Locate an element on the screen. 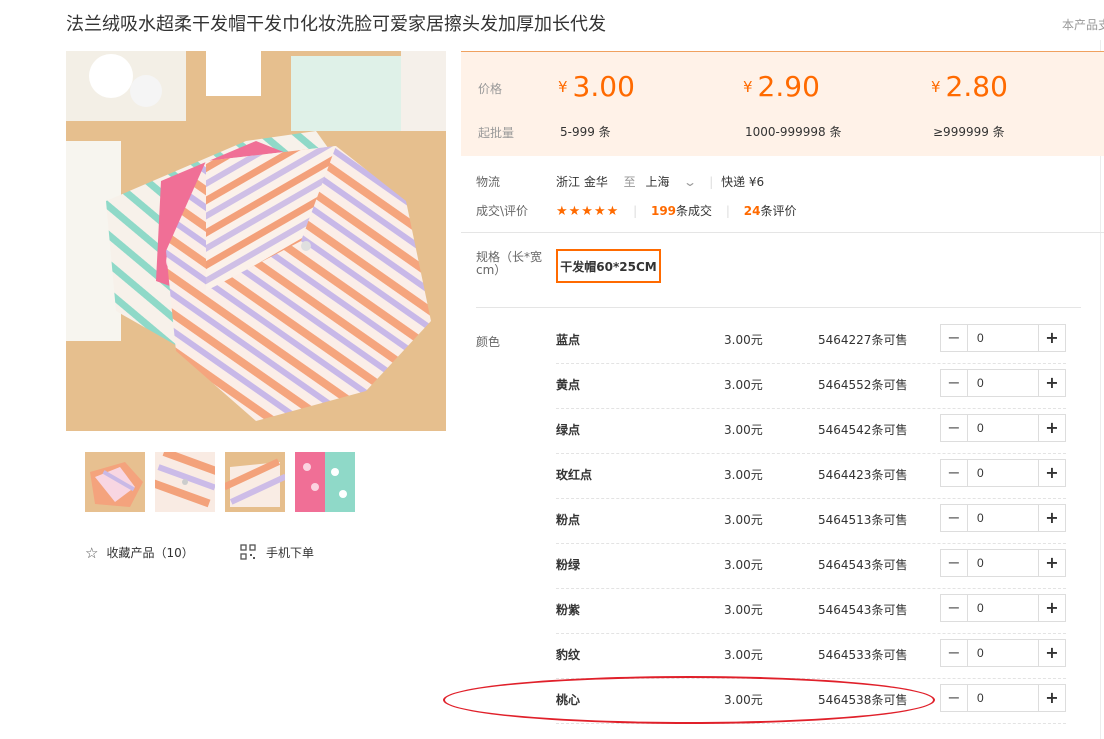 The width and height of the screenshot is (1104, 739). logistics-info: 浙江 金华 至 上海 ⌄ | 快递 ¥6 is located at coordinates (663, 181).